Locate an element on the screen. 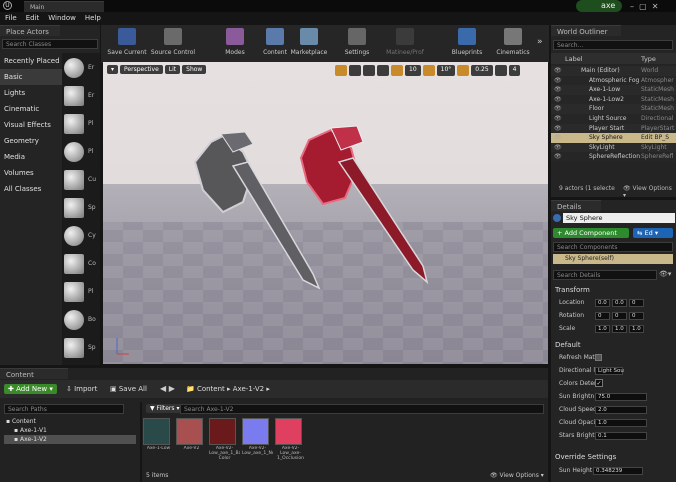 This screenshot has height=482, width=676. outliner-row: 👁 Floor StaticMesh is located at coordinates (613, 109).